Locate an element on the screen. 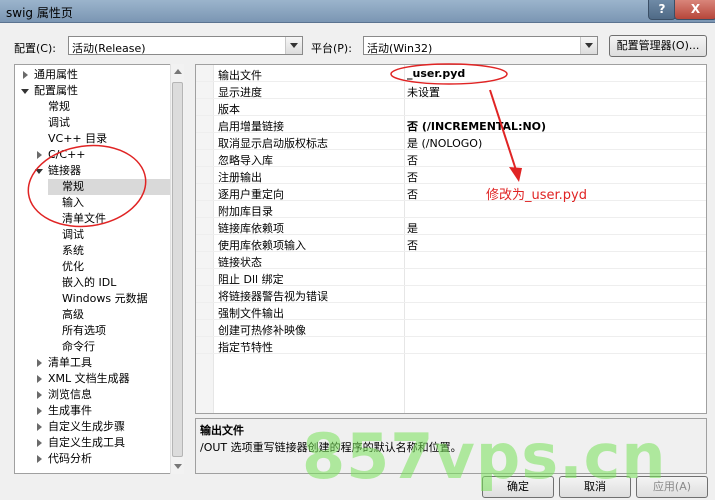 Image resolution: width=715 pixels, height=500 pixels. tree-item-label: 代码分析 is located at coordinates (70, 458).